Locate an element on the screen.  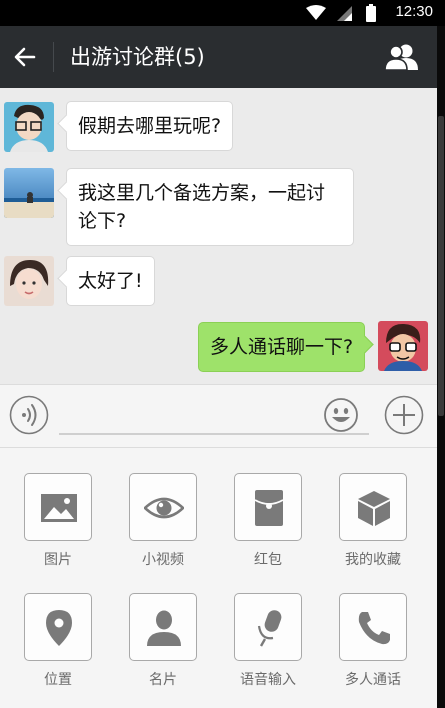
scrollbar is located at coordinates (441, 367).